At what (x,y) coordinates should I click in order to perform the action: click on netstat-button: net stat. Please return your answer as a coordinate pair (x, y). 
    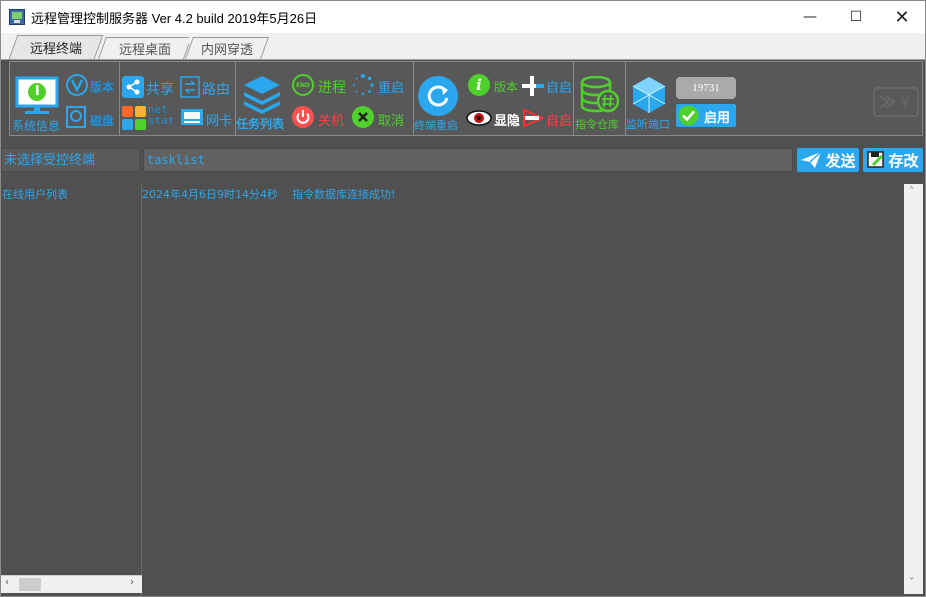
    Looking at the image, I should click on (150, 118).